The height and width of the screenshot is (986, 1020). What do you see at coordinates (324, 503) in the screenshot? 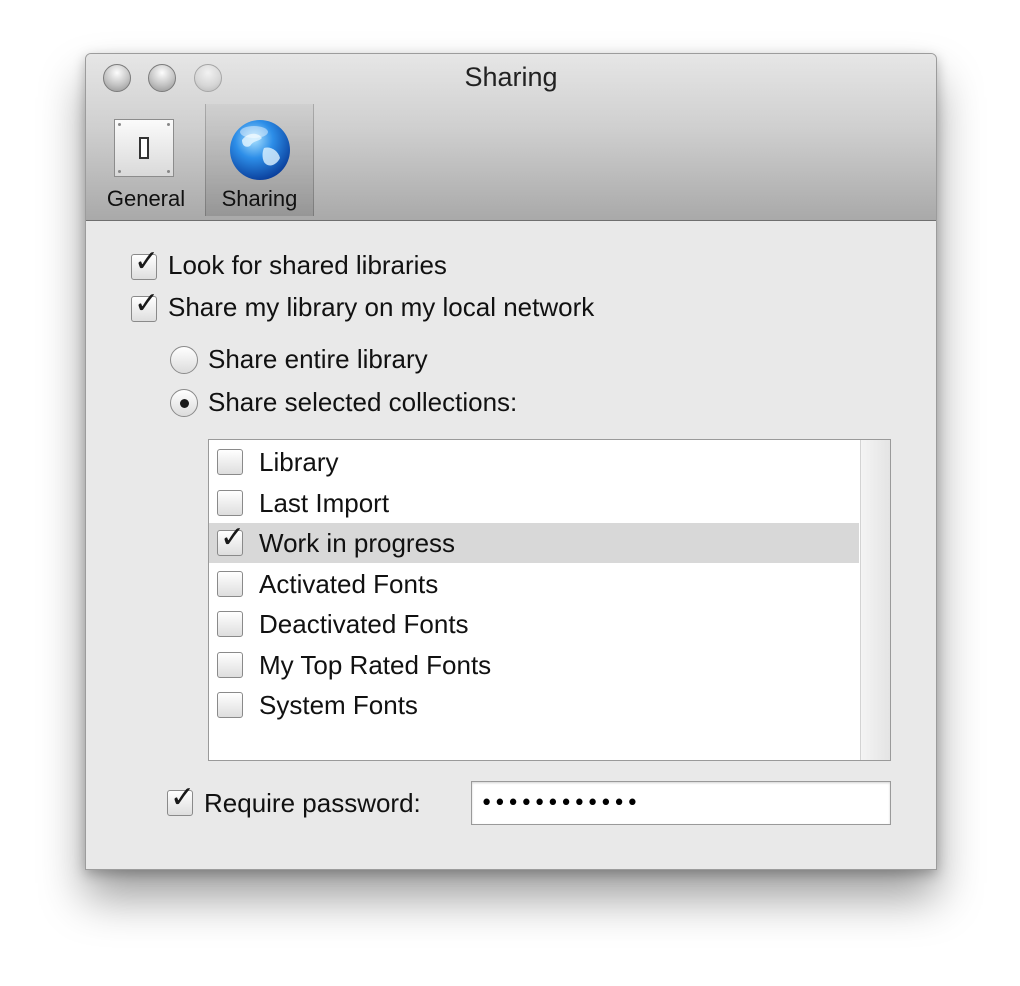
I see `collection-label: Last Import` at bounding box center [324, 503].